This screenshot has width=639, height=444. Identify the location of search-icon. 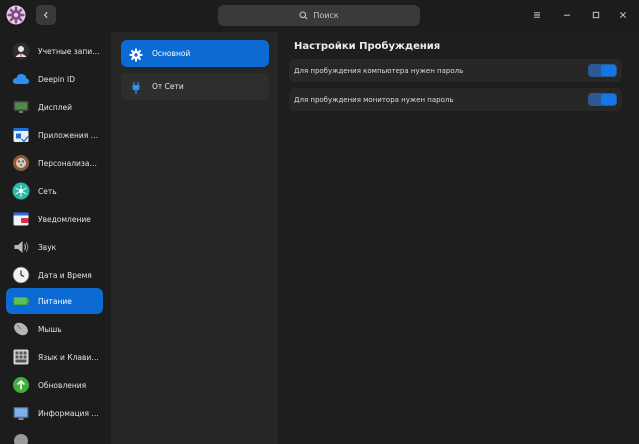
(303, 15).